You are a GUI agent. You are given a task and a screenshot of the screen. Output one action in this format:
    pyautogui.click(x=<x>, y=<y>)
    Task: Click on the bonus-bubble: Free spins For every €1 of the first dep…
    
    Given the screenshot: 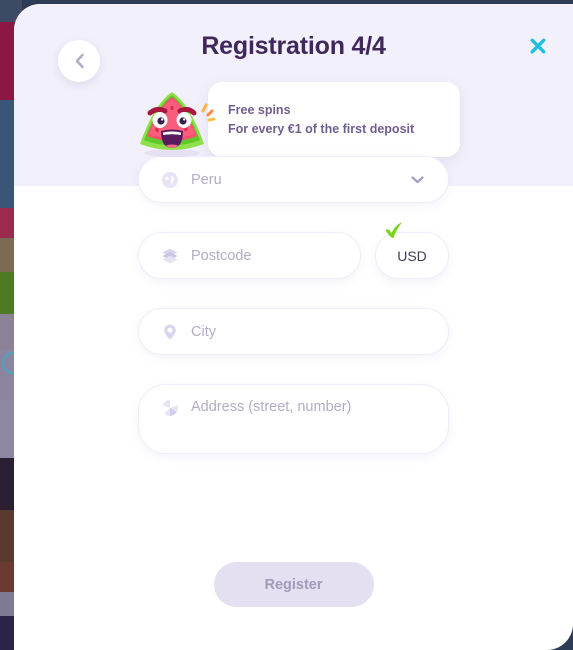 What is the action you would take?
    pyautogui.click(x=334, y=119)
    